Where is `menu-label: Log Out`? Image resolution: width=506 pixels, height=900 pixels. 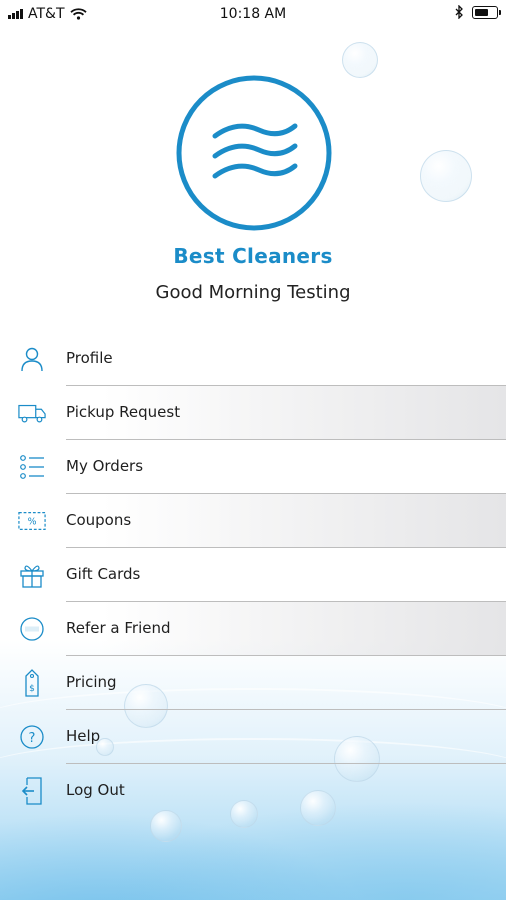
menu-label: Log Out is located at coordinates (95, 790).